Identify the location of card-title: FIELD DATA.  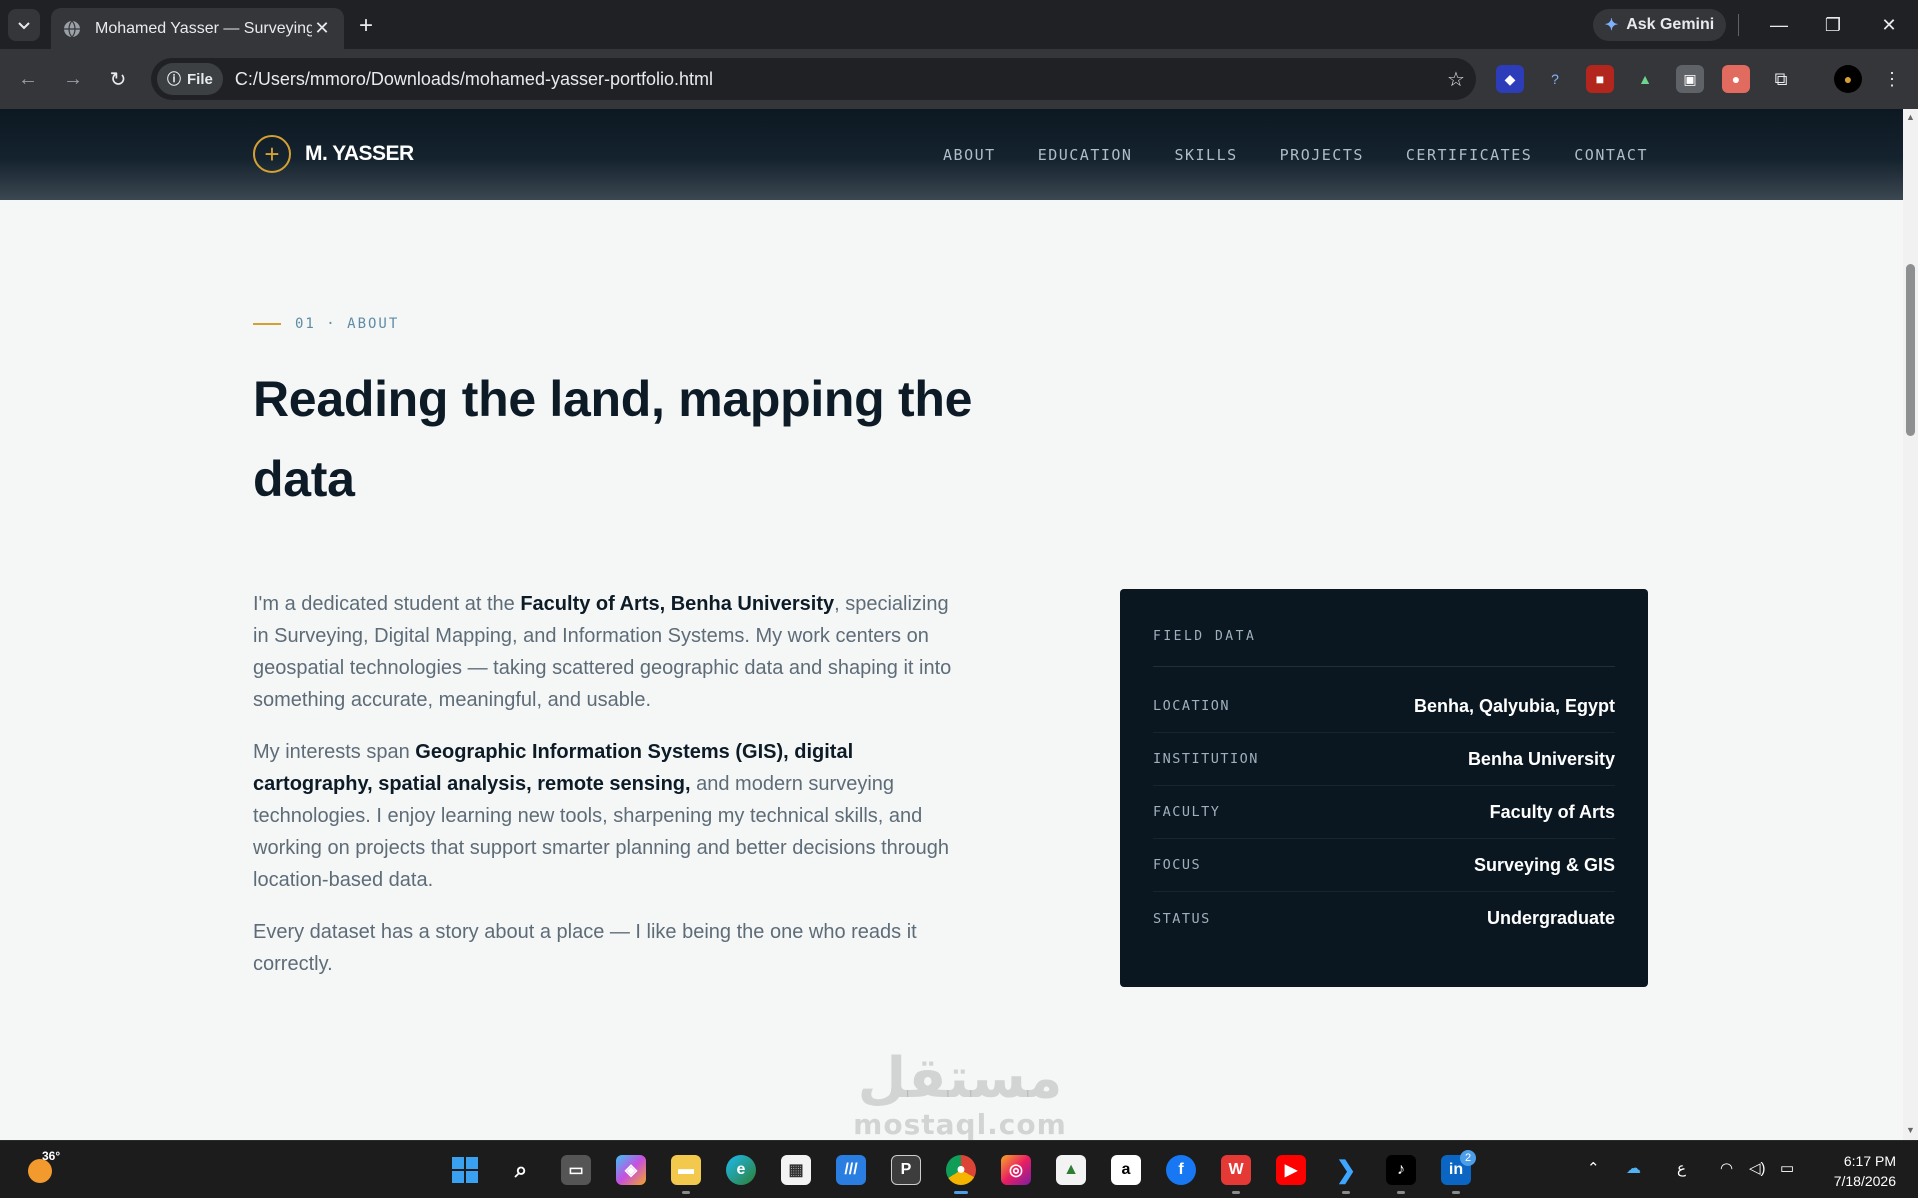
(1384, 648).